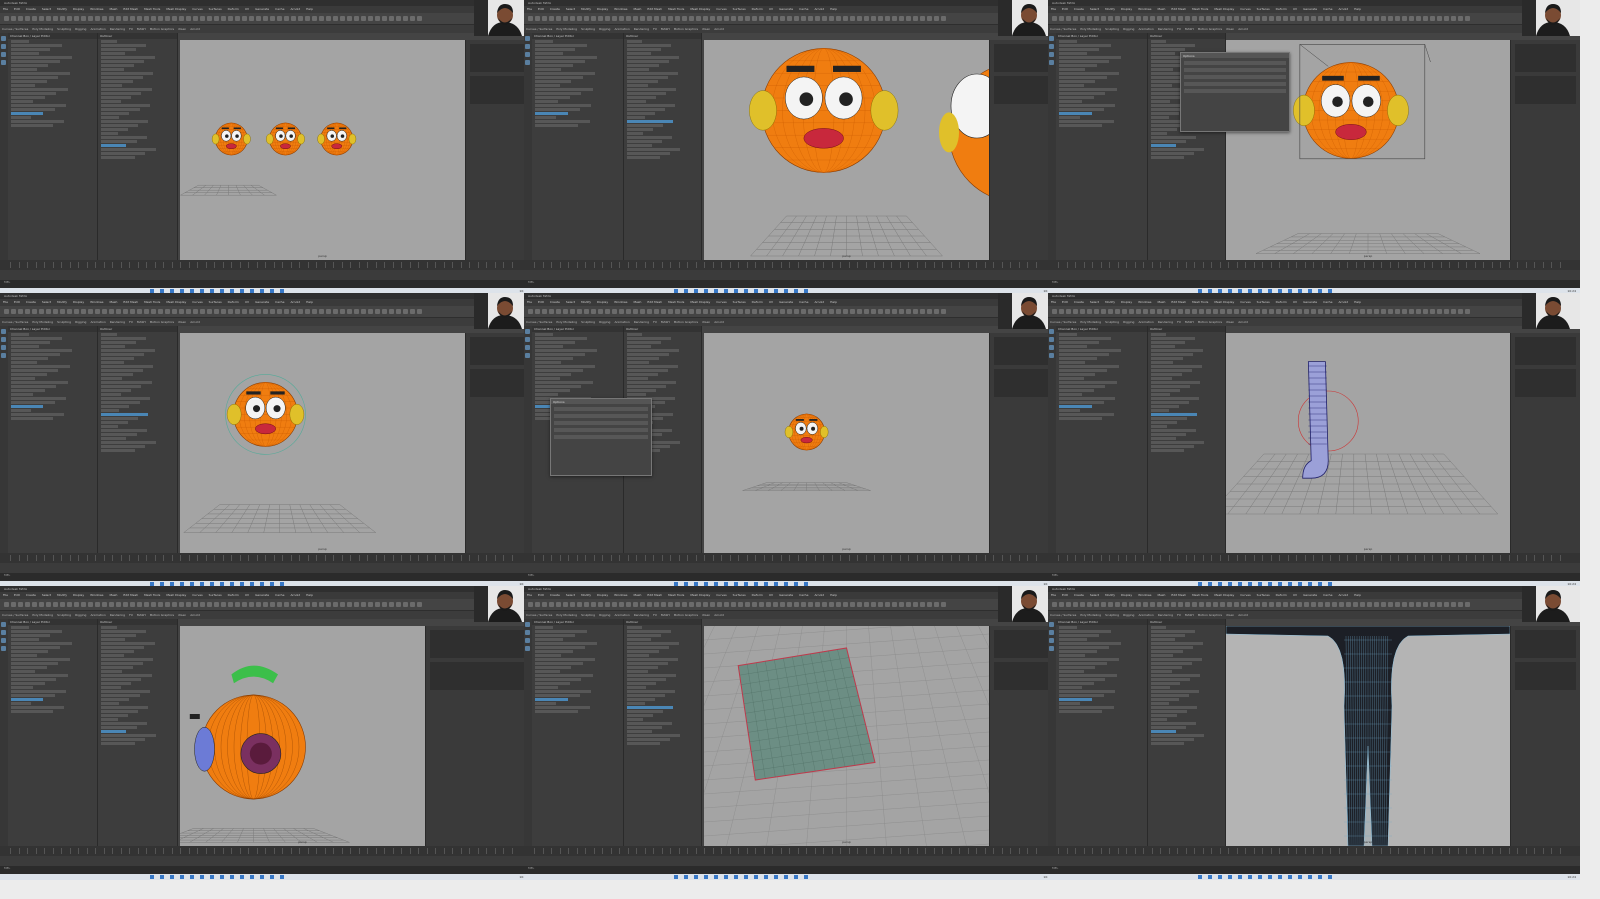 The height and width of the screenshot is (899, 1600). What do you see at coordinates (64, 322) in the screenshot?
I see `shelf-tab: Sculpting` at bounding box center [64, 322].